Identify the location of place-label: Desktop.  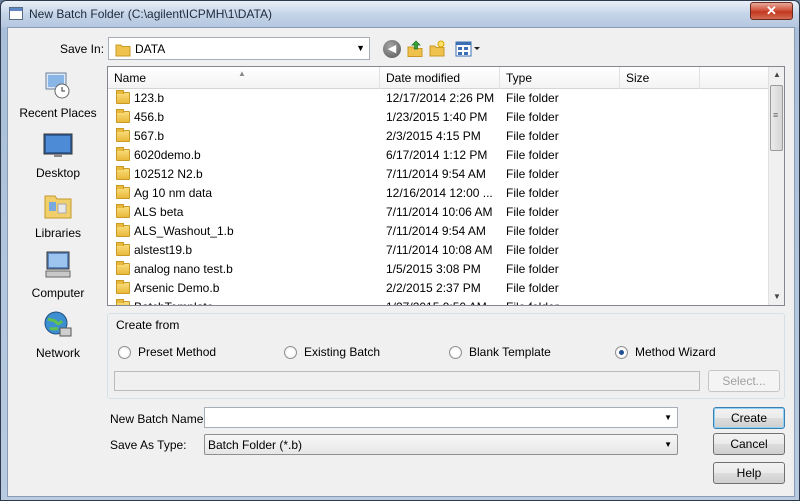
(58, 173).